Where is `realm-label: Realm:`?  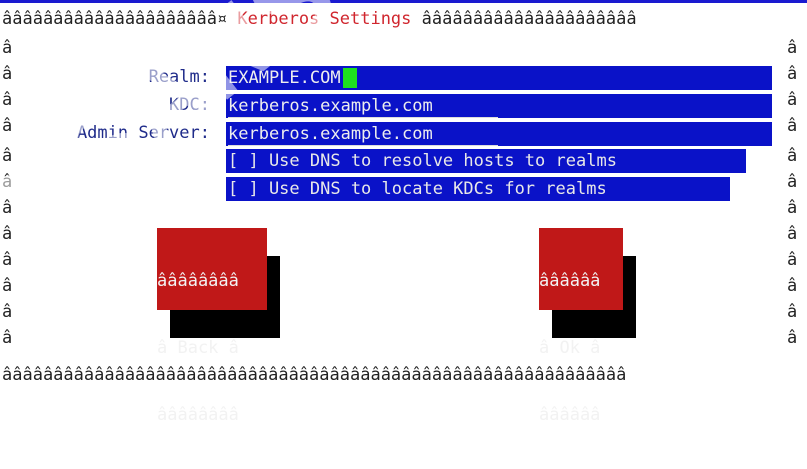
realm-label: Realm: is located at coordinates (179, 77).